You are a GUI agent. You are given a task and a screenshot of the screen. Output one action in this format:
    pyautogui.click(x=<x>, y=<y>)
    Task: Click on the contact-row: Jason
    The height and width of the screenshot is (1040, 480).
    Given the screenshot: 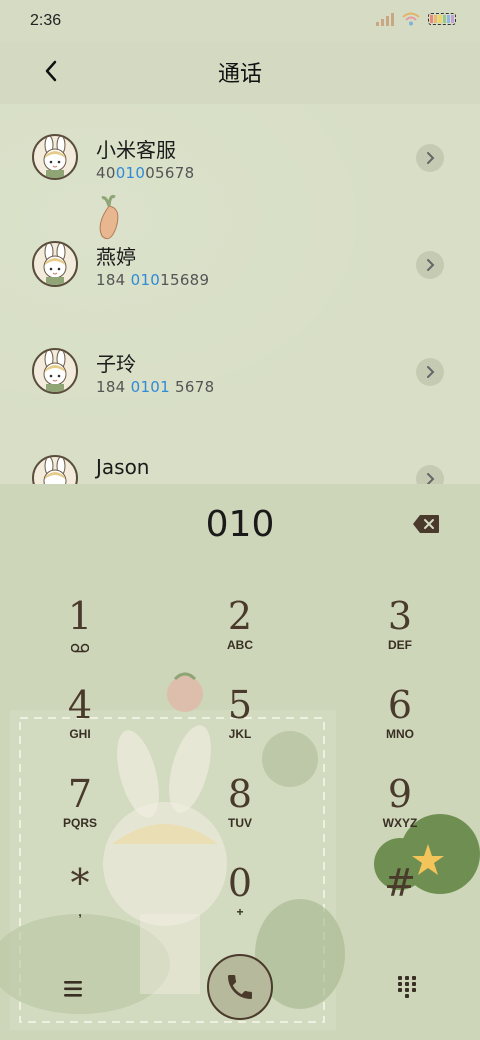 What is the action you would take?
    pyautogui.click(x=240, y=454)
    